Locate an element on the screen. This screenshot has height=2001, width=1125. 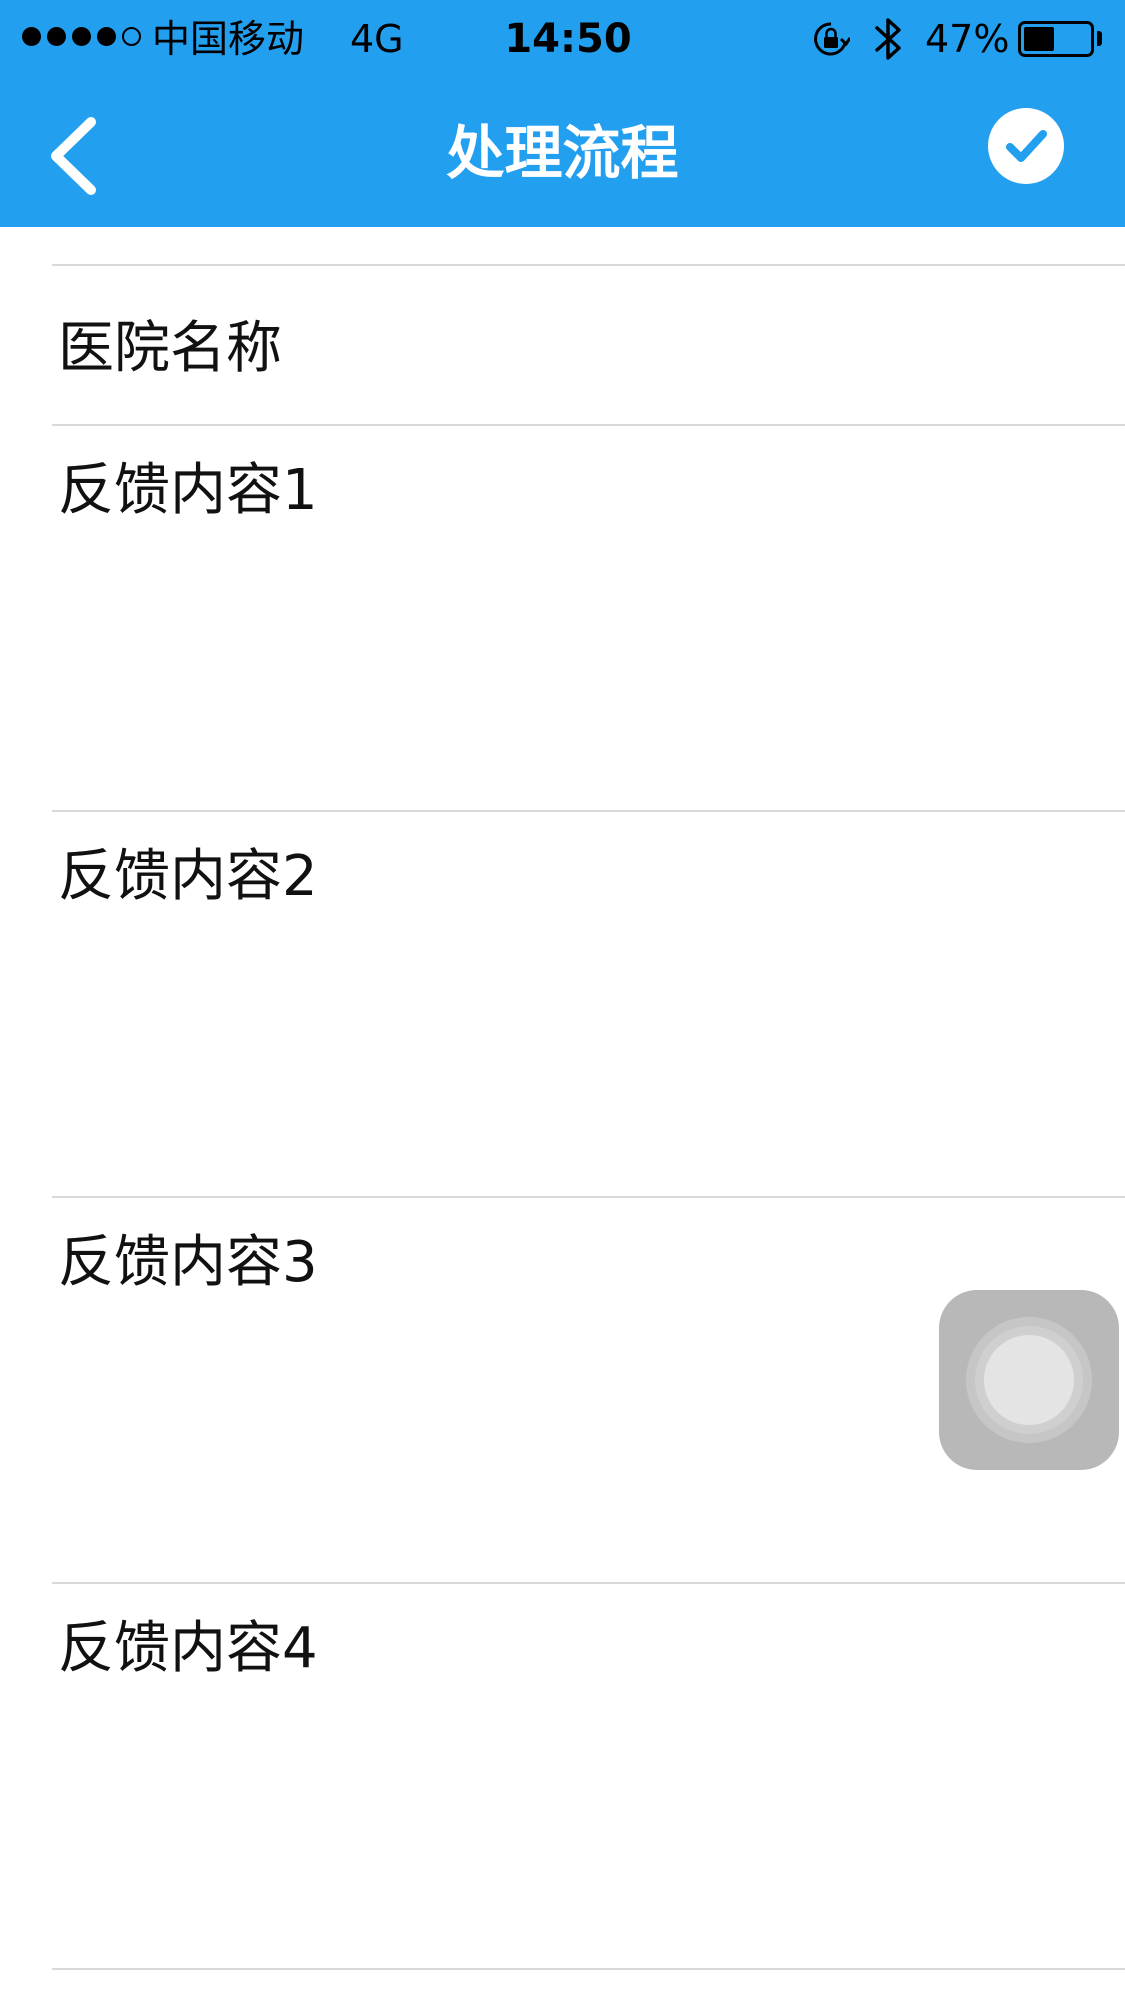
signal-dot-empty is located at coordinates (131, 36).